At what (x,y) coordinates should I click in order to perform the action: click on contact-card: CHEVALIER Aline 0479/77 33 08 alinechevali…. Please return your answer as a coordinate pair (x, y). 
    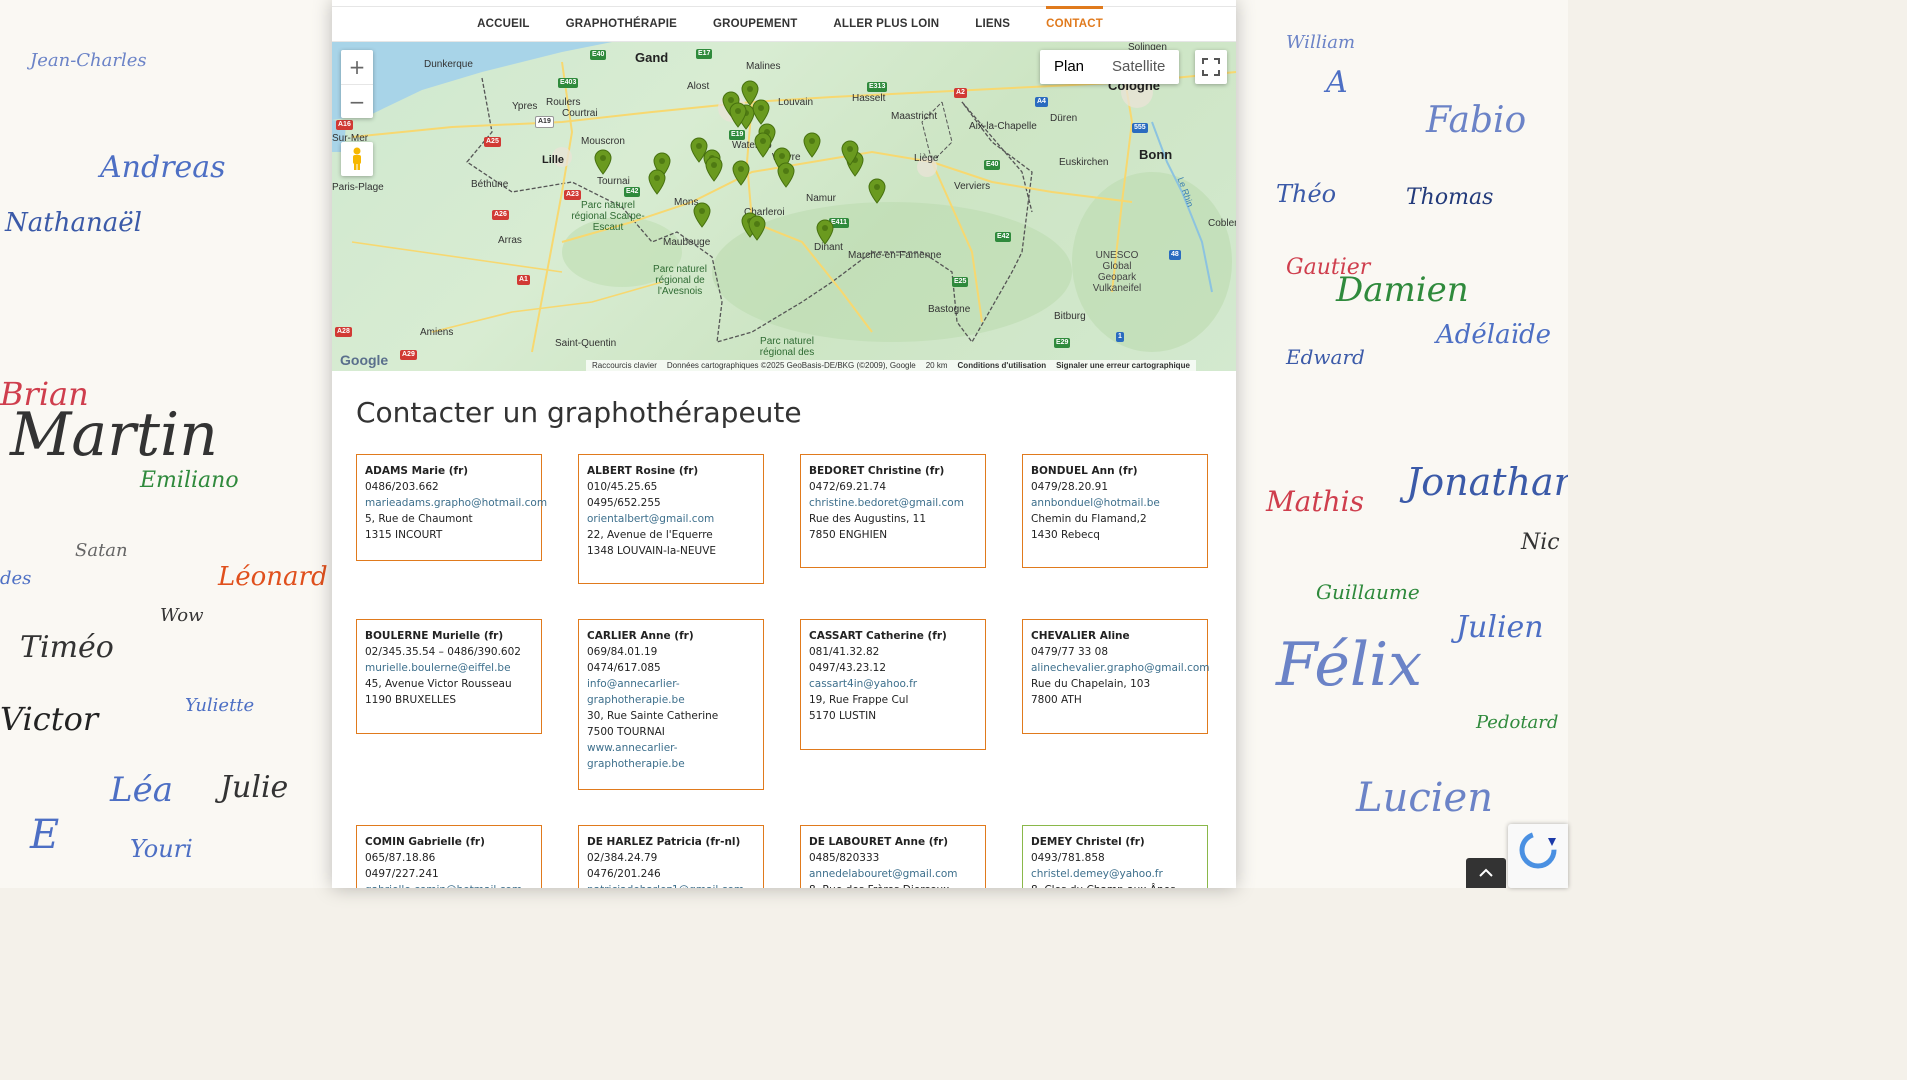
    Looking at the image, I should click on (1116, 676).